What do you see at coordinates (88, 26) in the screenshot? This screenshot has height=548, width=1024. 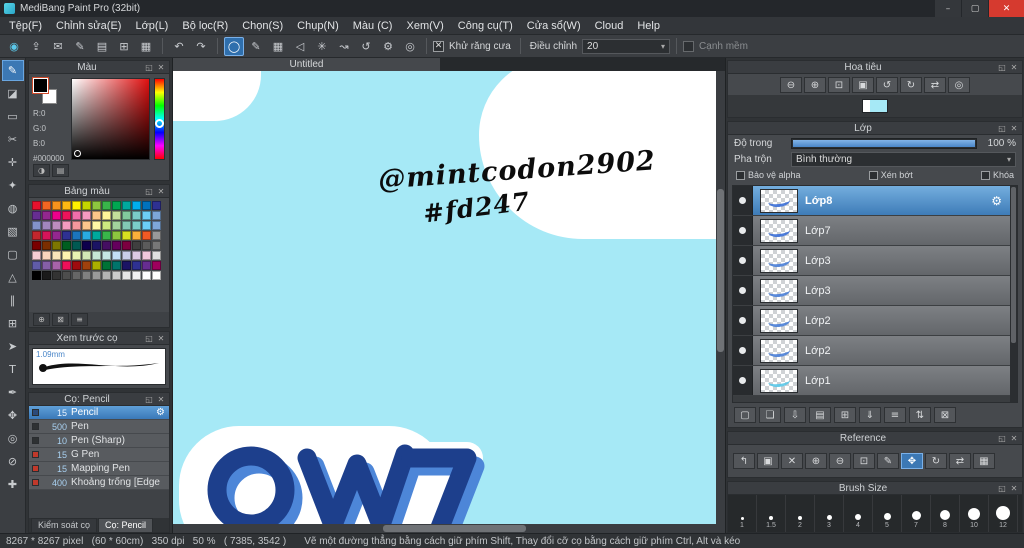 I see `menu-item-1: Chỉnh sửa(E)` at bounding box center [88, 26].